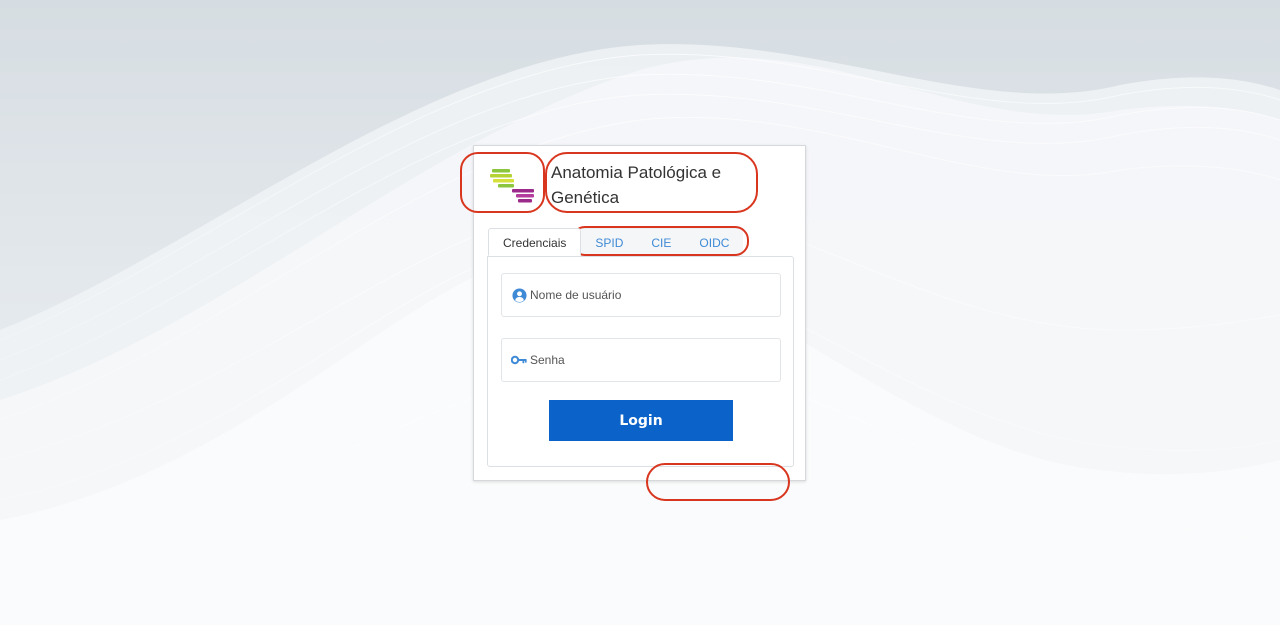  What do you see at coordinates (609, 242) in the screenshot?
I see `tab-spid: SPID` at bounding box center [609, 242].